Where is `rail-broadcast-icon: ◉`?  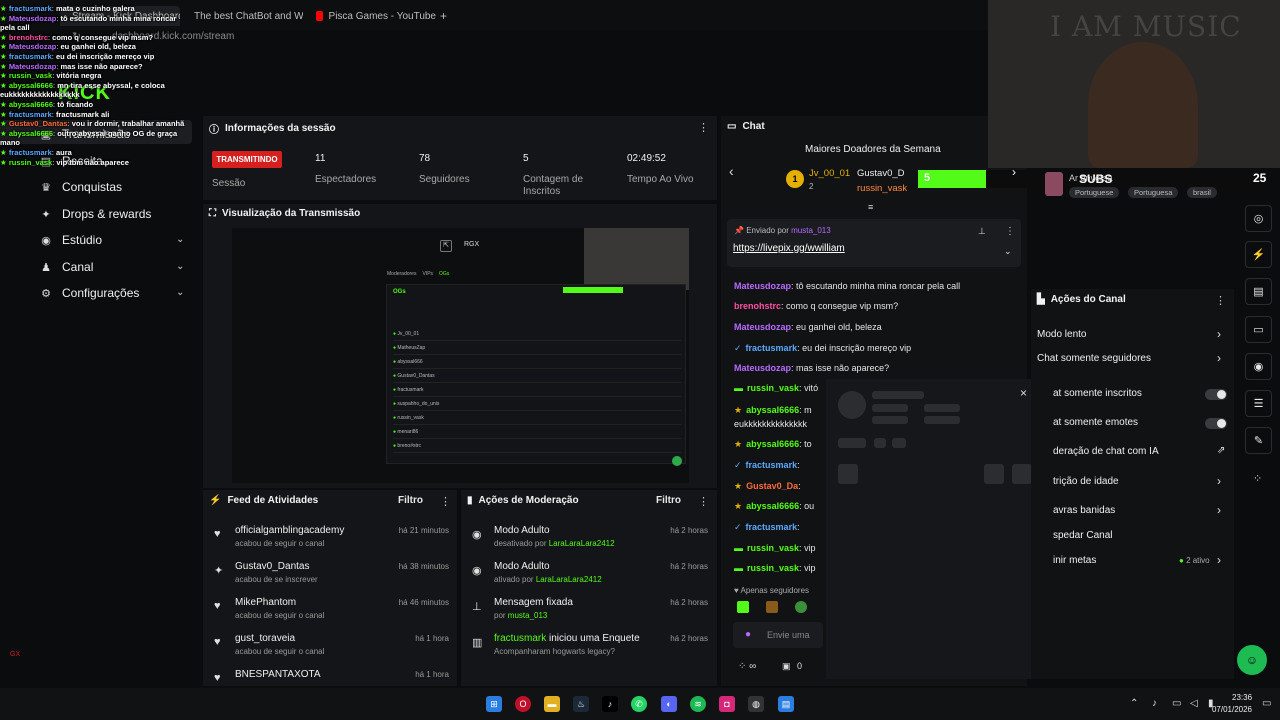
rail-broadcast-icon: ◉ is located at coordinates (1258, 366).